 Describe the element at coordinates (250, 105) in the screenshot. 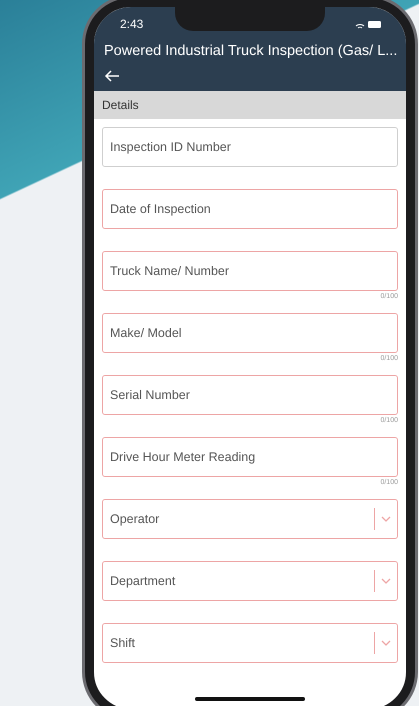

I see `section-header: Details` at that location.